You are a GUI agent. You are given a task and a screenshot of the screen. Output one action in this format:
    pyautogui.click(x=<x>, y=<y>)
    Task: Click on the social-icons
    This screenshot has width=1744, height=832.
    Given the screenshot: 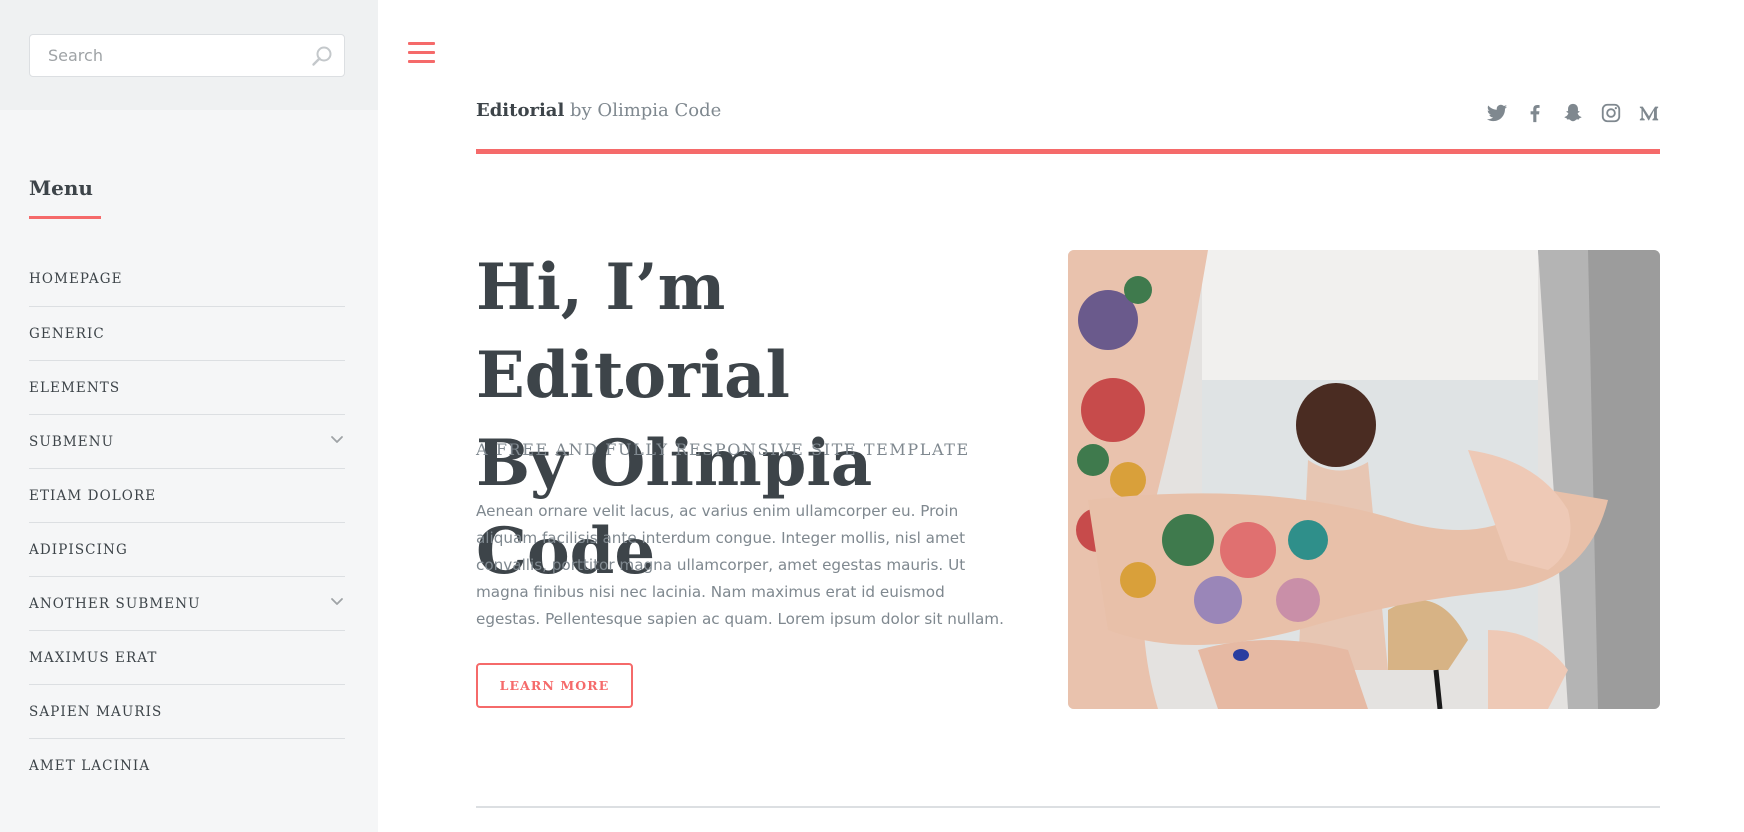 What is the action you would take?
    pyautogui.click(x=1573, y=113)
    